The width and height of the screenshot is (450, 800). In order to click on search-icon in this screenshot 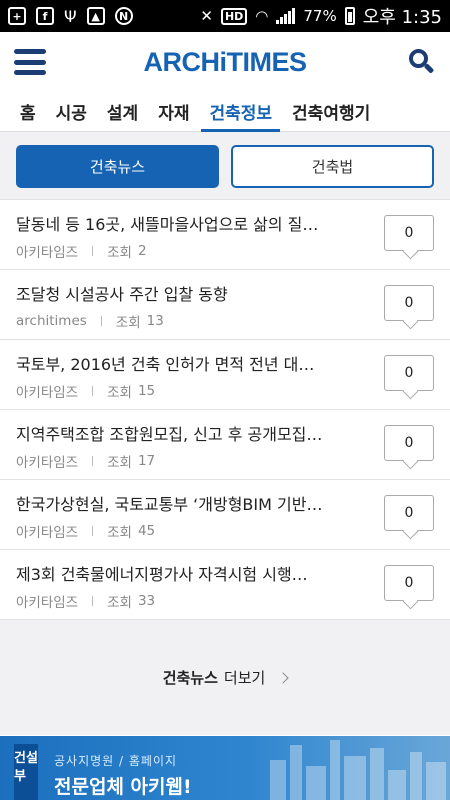, I will do `click(421, 62)`.